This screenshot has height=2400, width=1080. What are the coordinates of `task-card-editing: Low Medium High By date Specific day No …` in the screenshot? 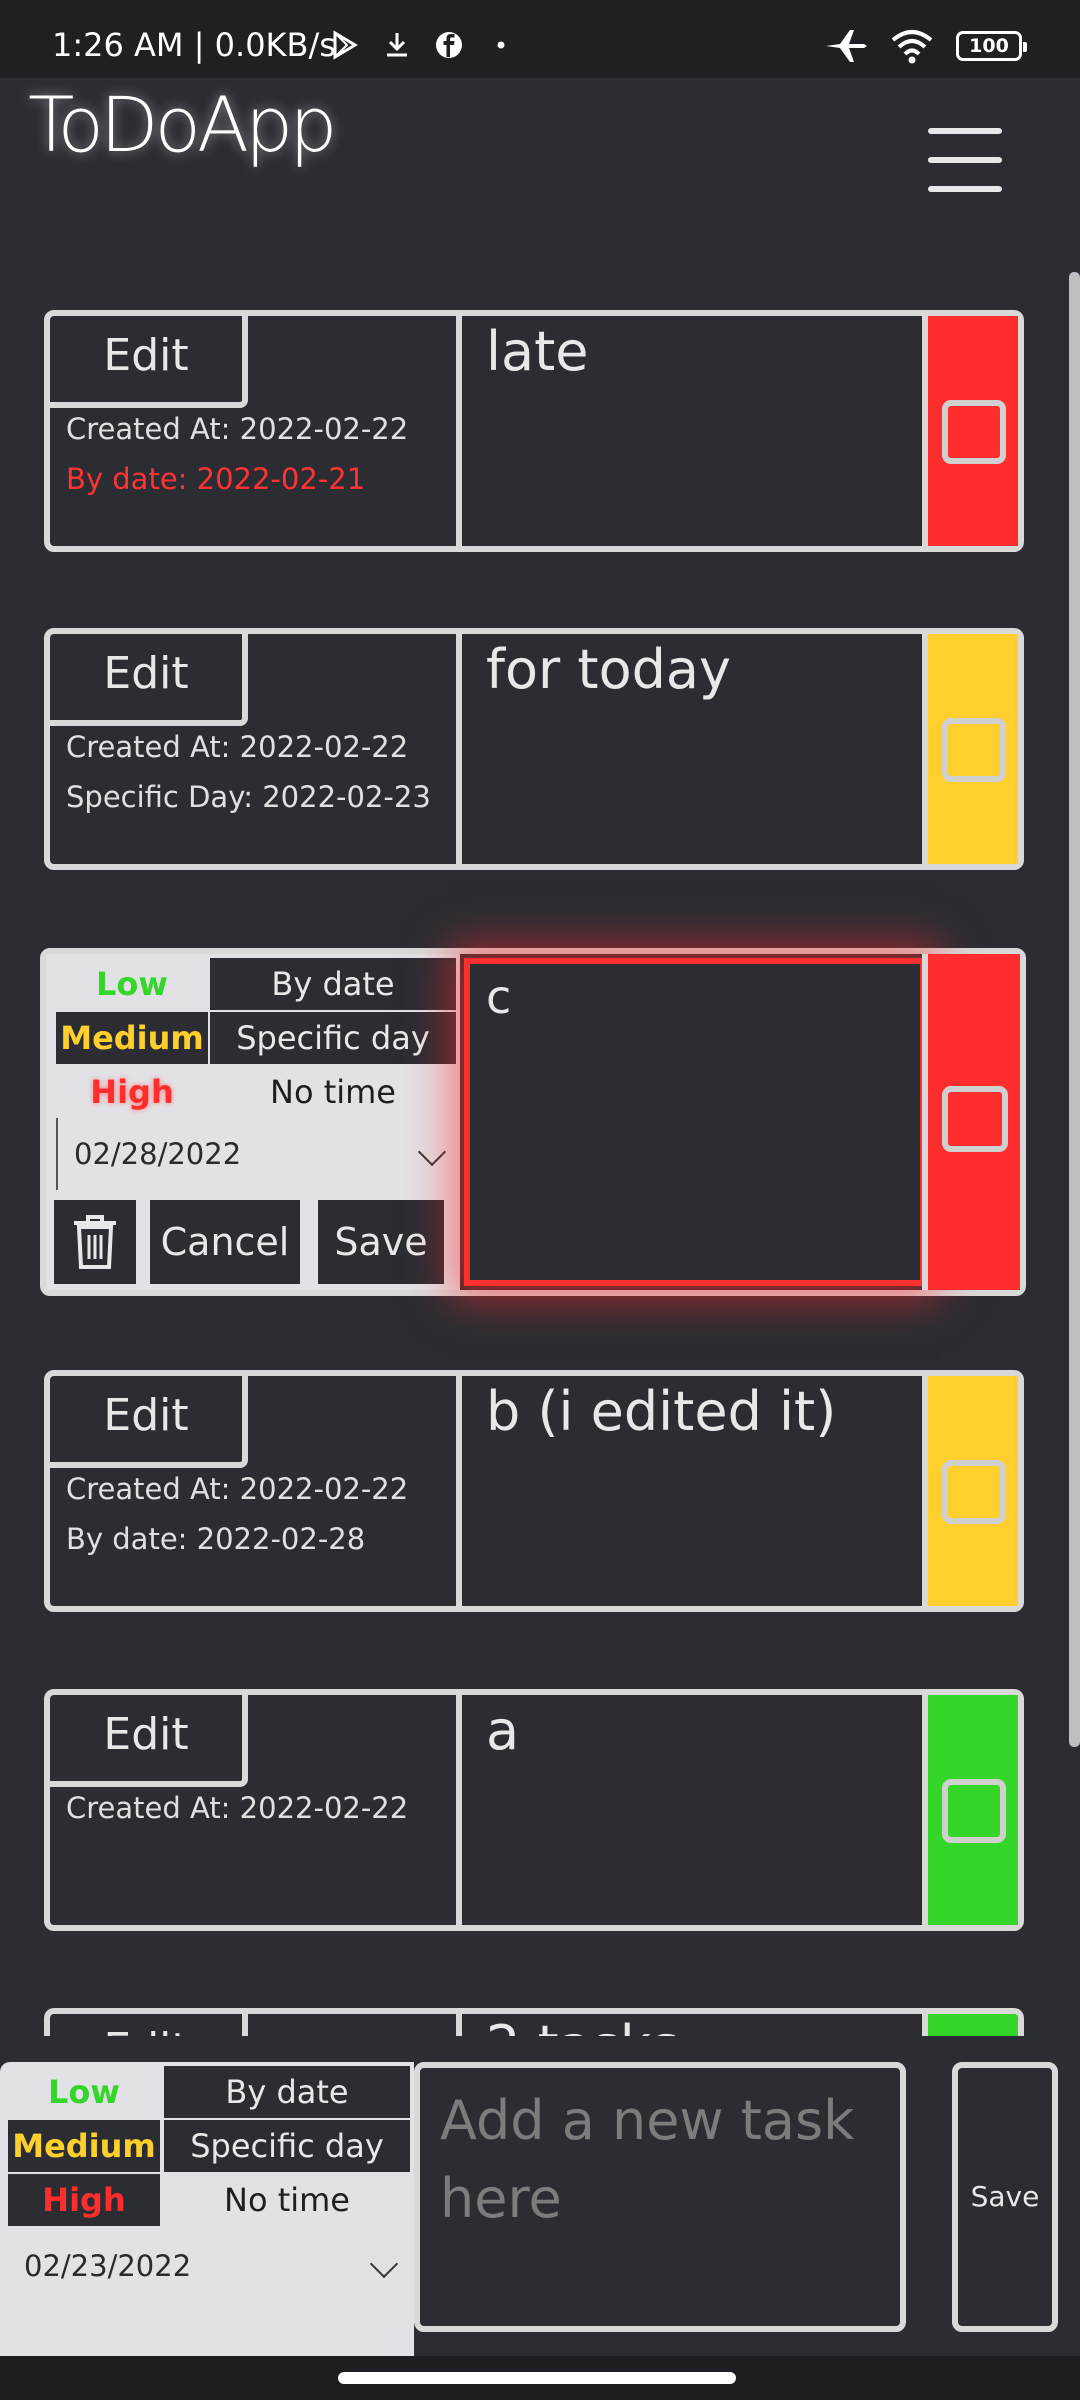 It's located at (533, 1122).